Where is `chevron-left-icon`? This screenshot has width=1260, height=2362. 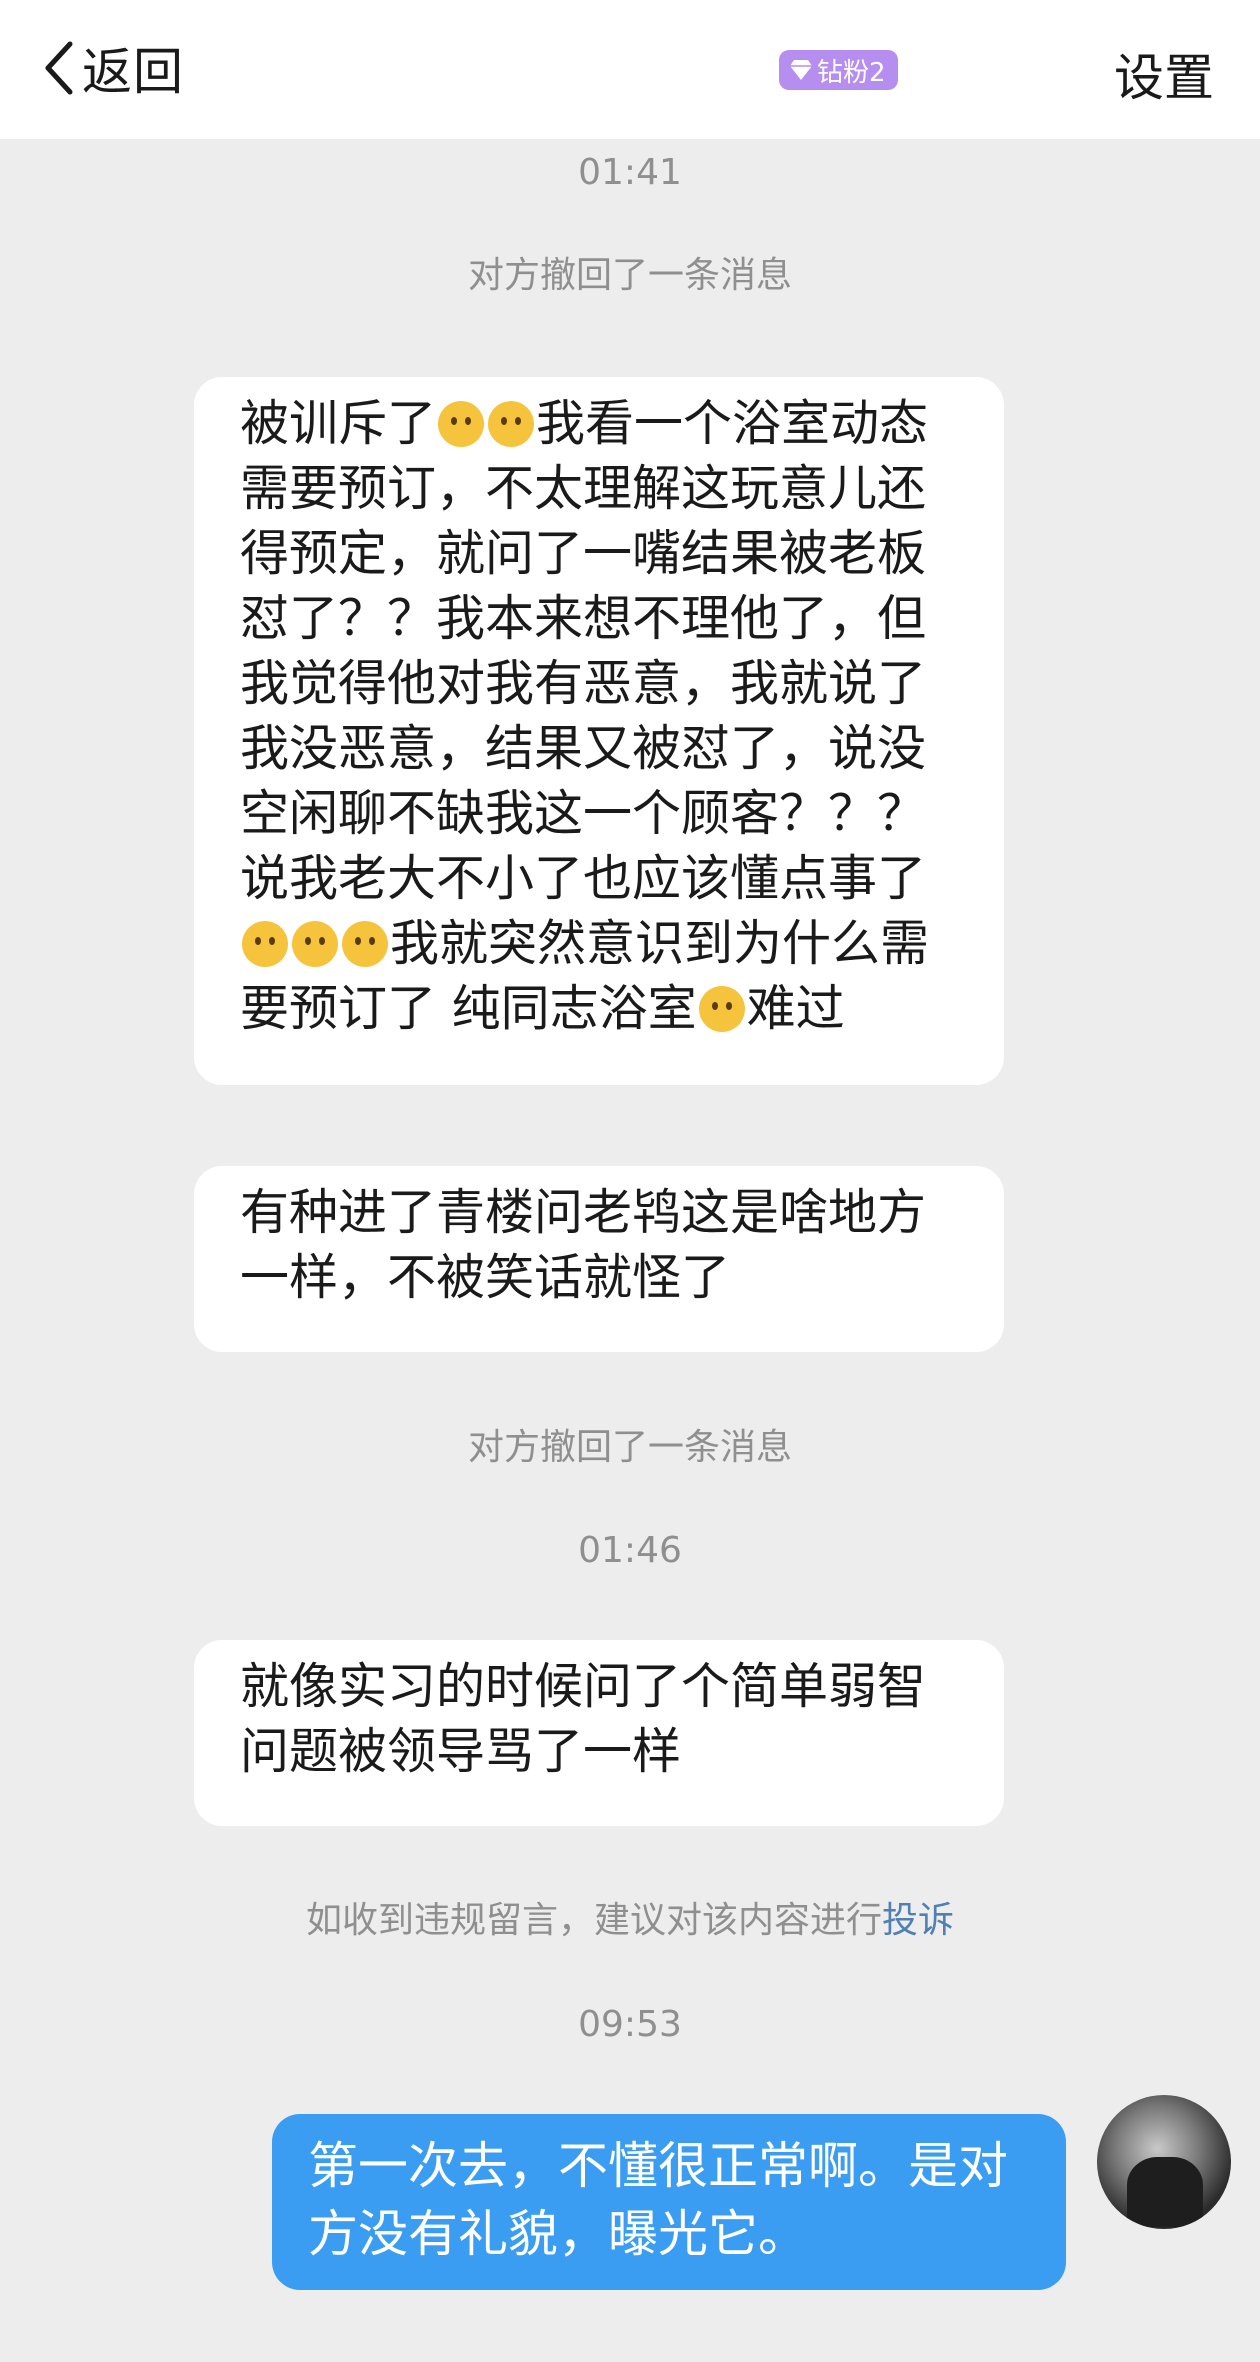 chevron-left-icon is located at coordinates (59, 68).